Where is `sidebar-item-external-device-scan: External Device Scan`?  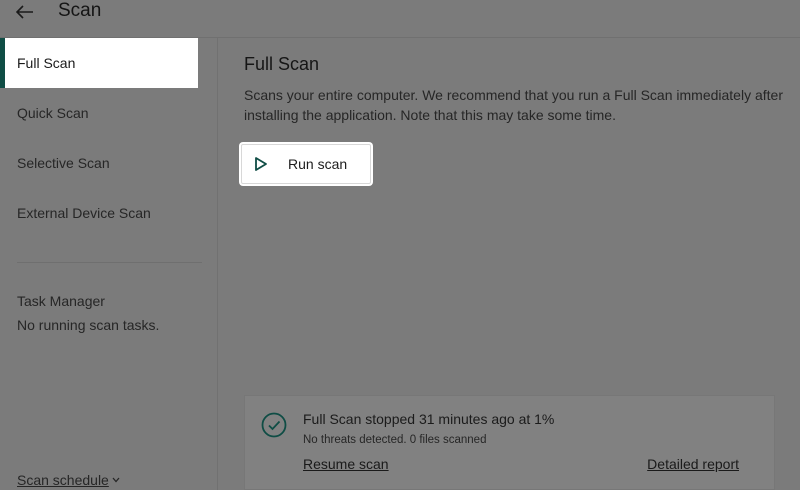
sidebar-item-external-device-scan: External Device Scan is located at coordinates (99, 213).